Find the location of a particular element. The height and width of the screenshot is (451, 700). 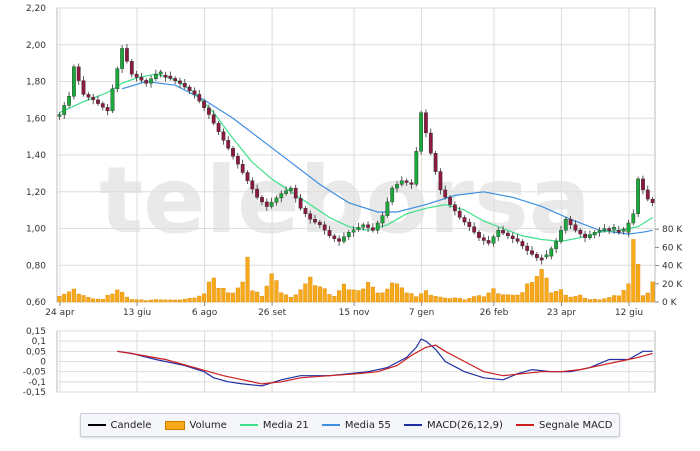

price-axis: 2,20 2,00 1,80 1,60 1,40 1,20 1,00 0,80 0,60 is located at coordinates (36, 156).